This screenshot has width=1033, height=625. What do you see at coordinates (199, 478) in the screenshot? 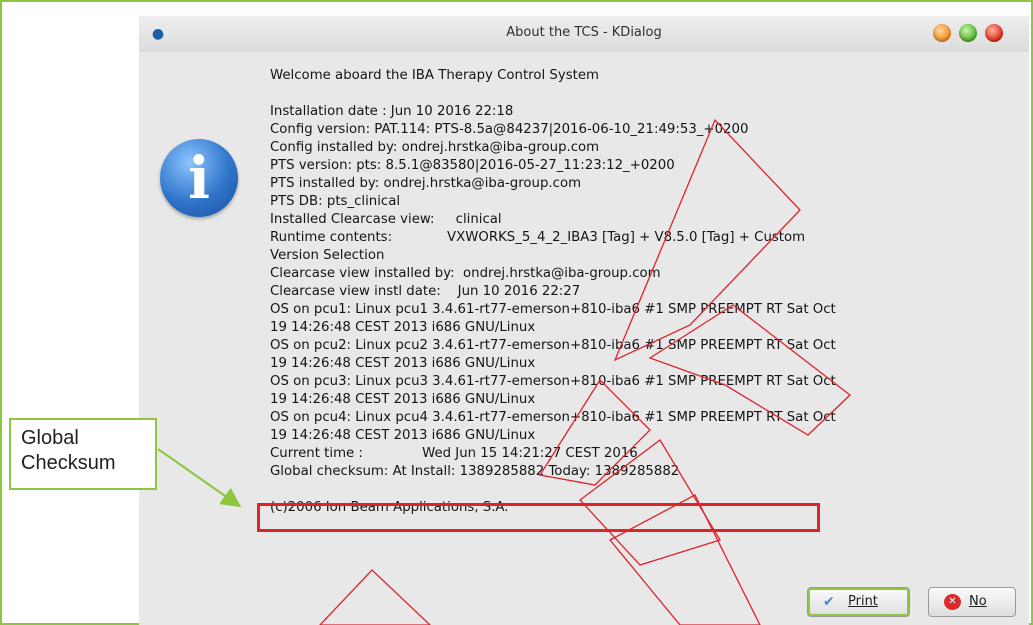
I see `callout-arrow` at bounding box center [199, 478].